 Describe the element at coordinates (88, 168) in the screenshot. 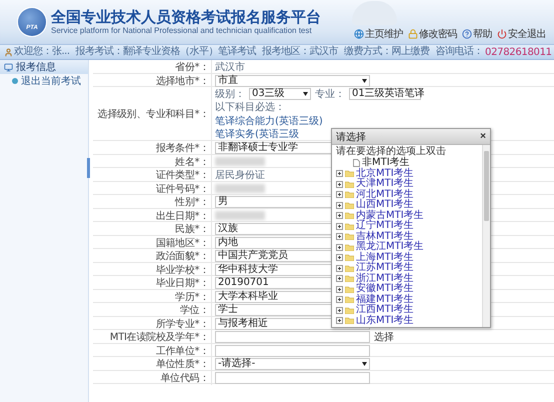

I see `splitter-handle` at that location.